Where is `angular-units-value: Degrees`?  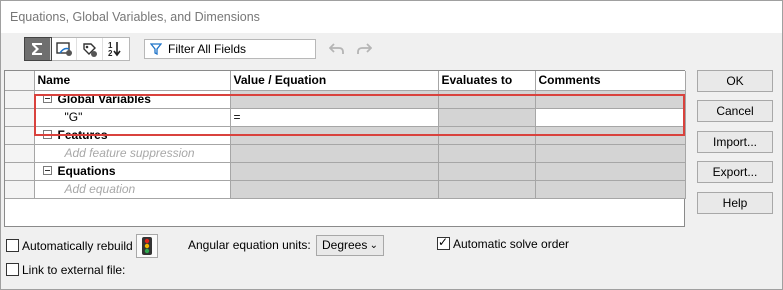
angular-units-value: Degrees is located at coordinates (345, 245).